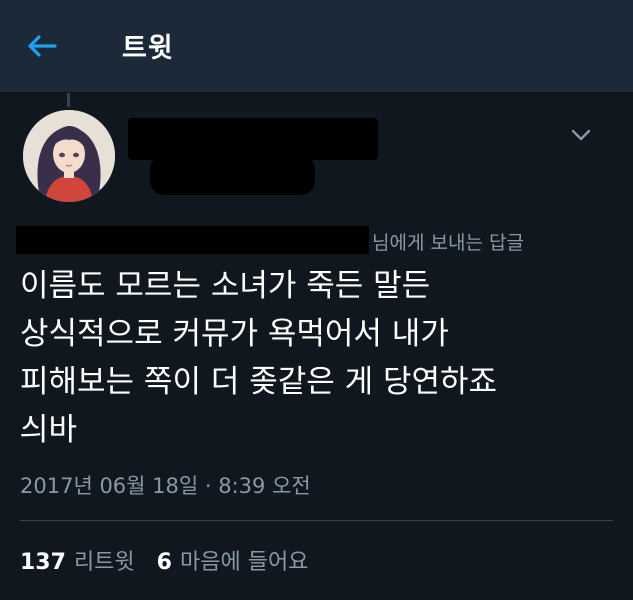 The width and height of the screenshot is (633, 600). I want to click on back-button, so click(42, 46).